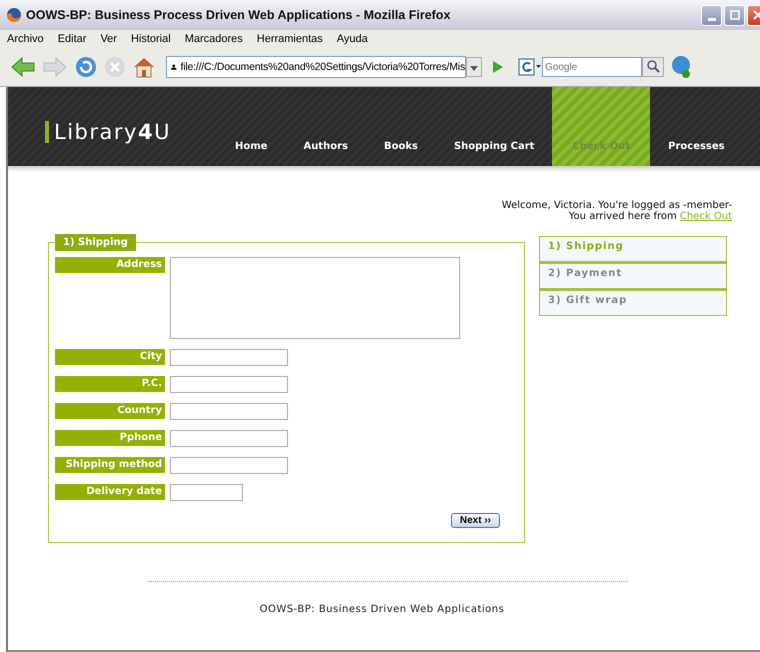 The height and width of the screenshot is (652, 760). Describe the element at coordinates (55, 67) in the screenshot. I see `forward-arrow-icon` at that location.